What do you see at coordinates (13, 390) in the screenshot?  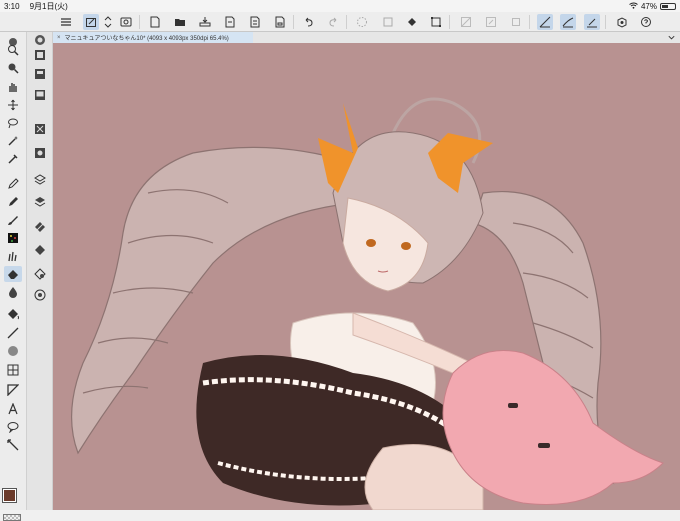 I see `ruler-icon` at bounding box center [13, 390].